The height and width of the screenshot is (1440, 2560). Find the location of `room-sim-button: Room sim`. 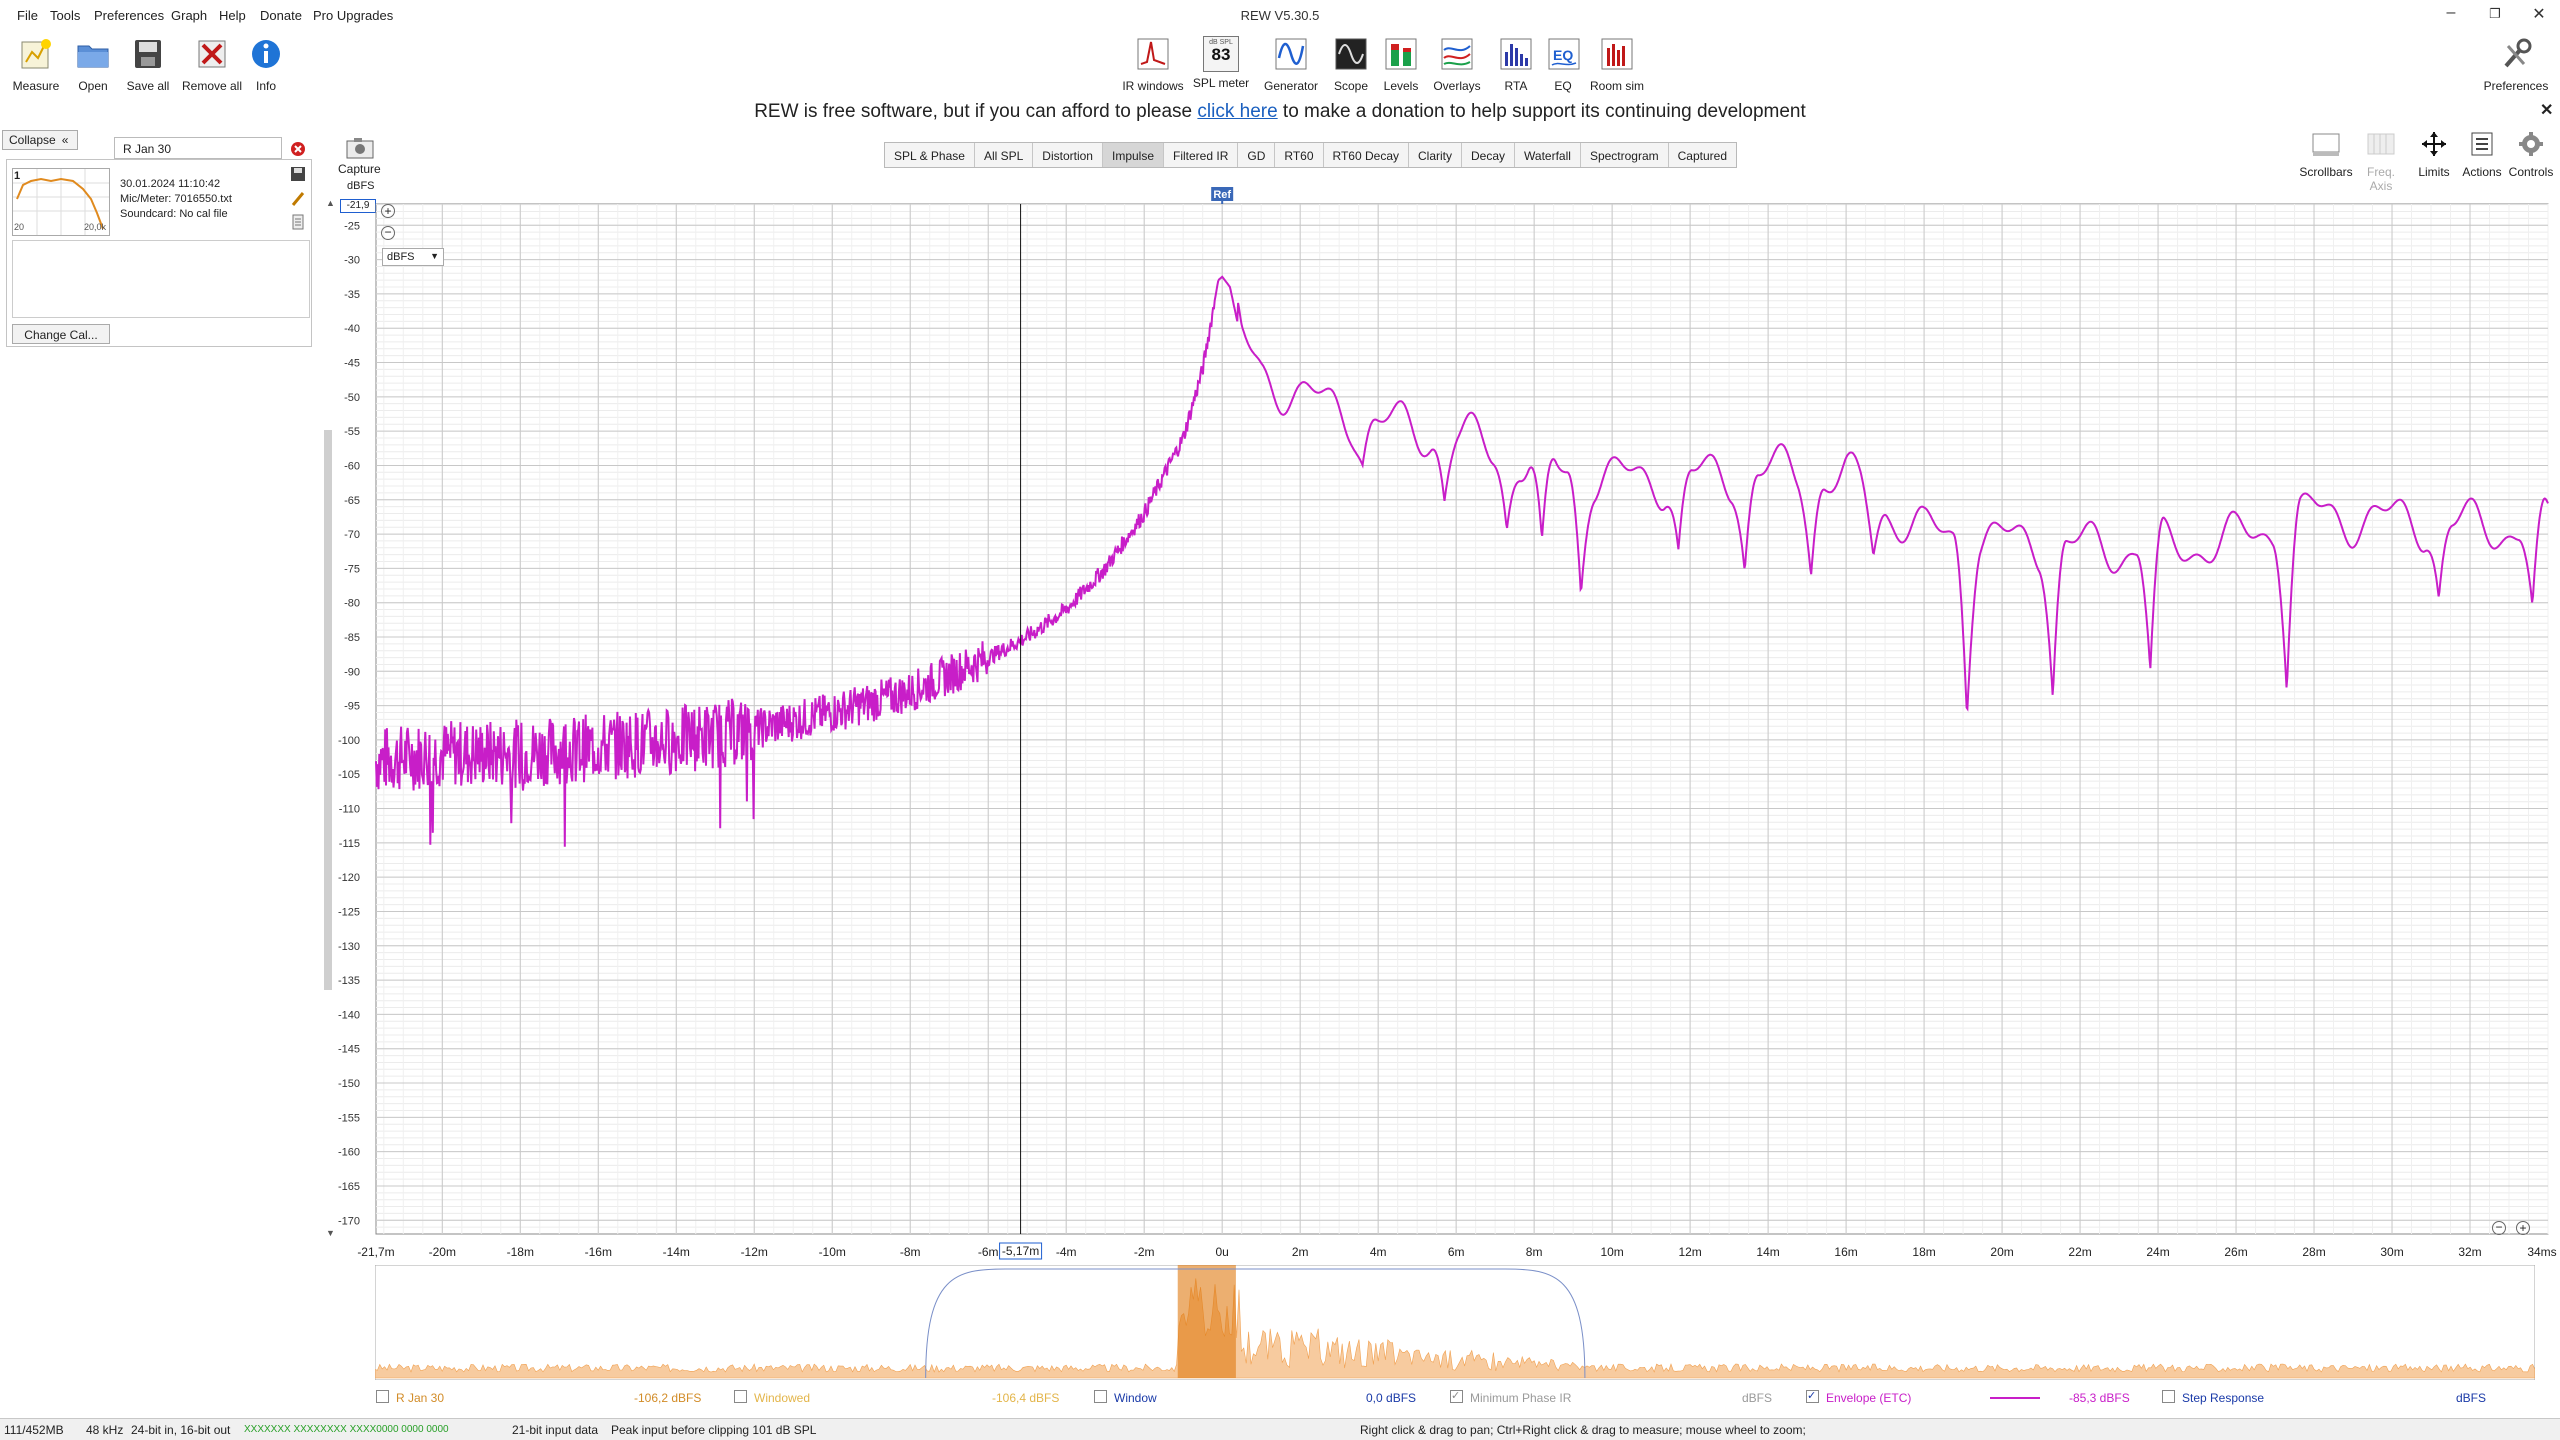

room-sim-button: Room sim is located at coordinates (1617, 64).